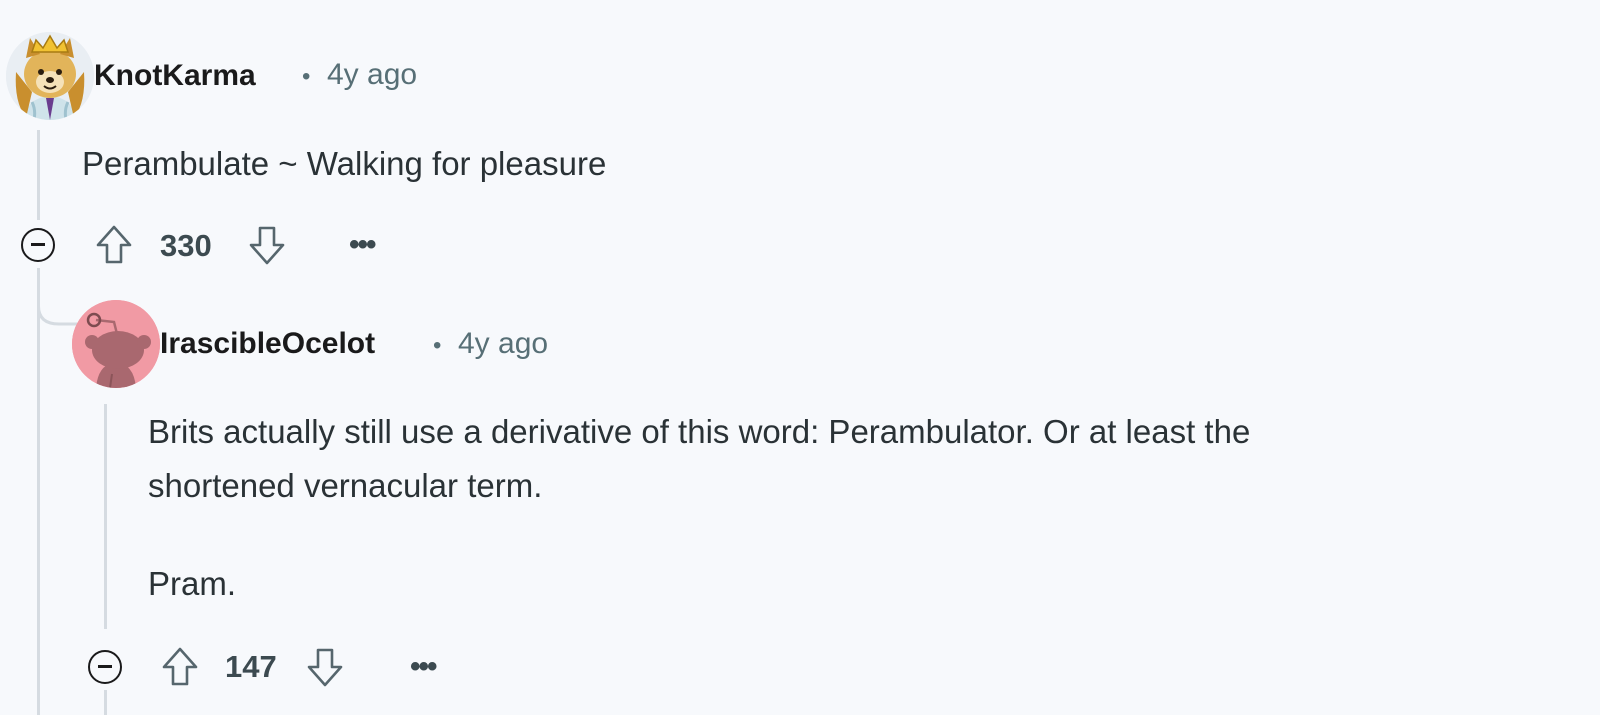 This screenshot has width=1600, height=715. I want to click on comment-body-line: Pram., so click(192, 583).